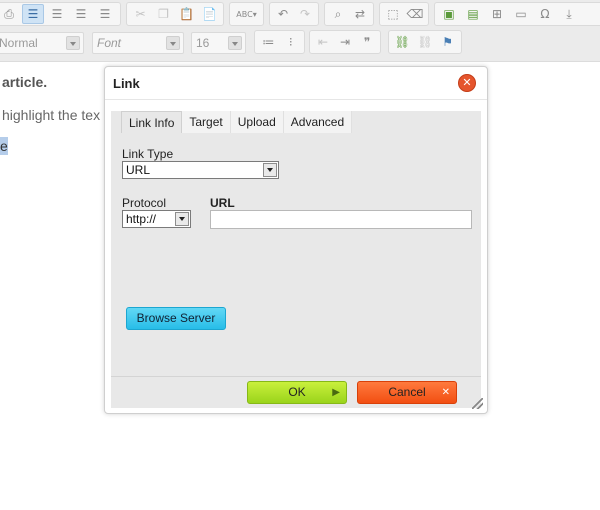 This screenshot has width=600, height=510. I want to click on paste-icon: 📋, so click(186, 14).